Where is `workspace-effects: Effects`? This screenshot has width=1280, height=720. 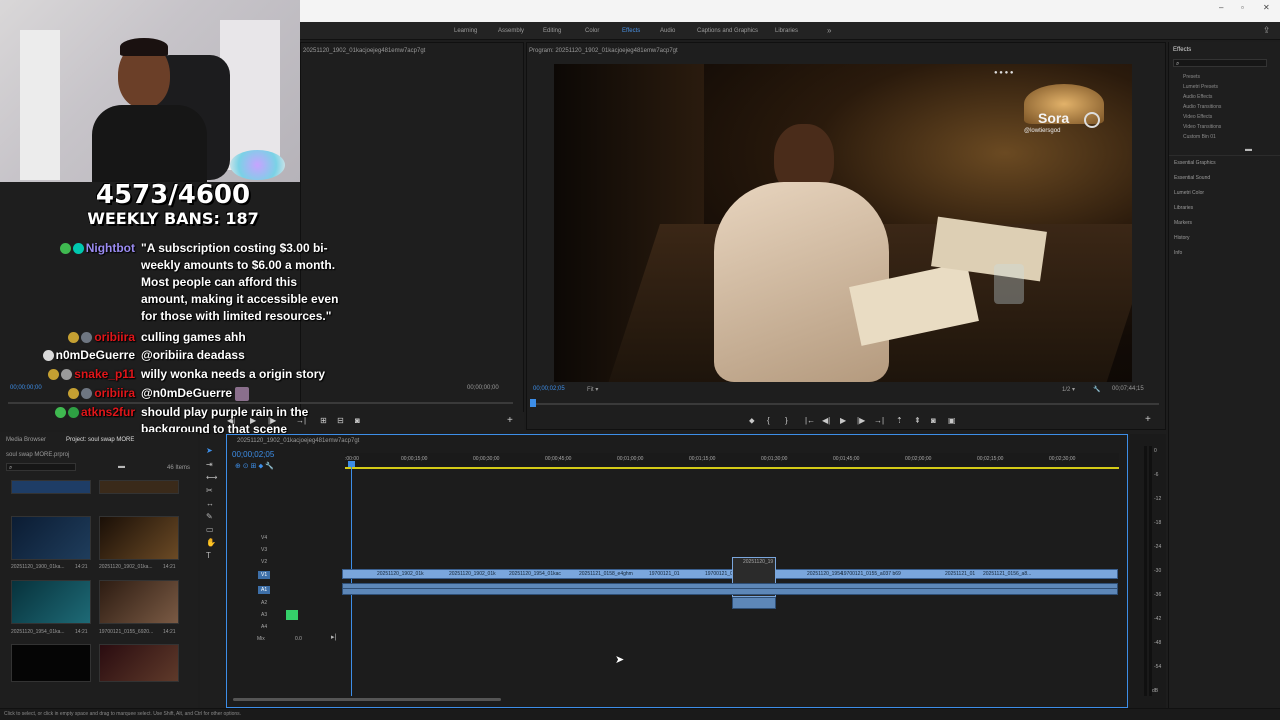
workspace-effects: Effects is located at coordinates (631, 31).